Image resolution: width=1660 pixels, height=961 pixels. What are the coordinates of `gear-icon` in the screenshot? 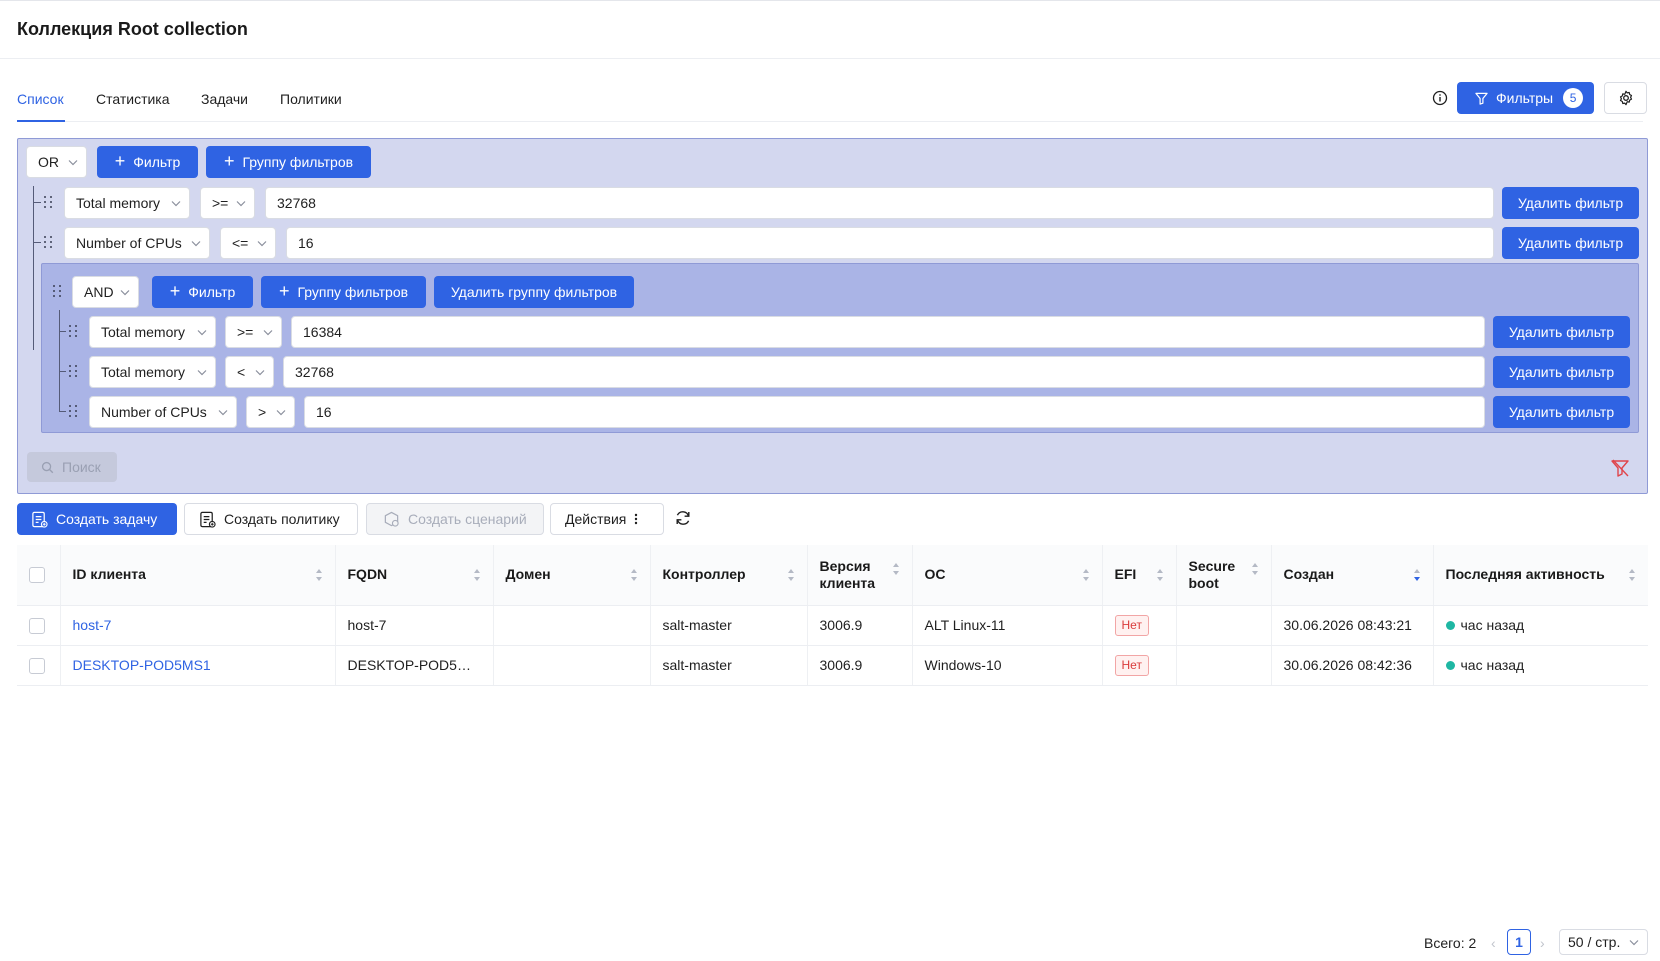 It's located at (1625, 98).